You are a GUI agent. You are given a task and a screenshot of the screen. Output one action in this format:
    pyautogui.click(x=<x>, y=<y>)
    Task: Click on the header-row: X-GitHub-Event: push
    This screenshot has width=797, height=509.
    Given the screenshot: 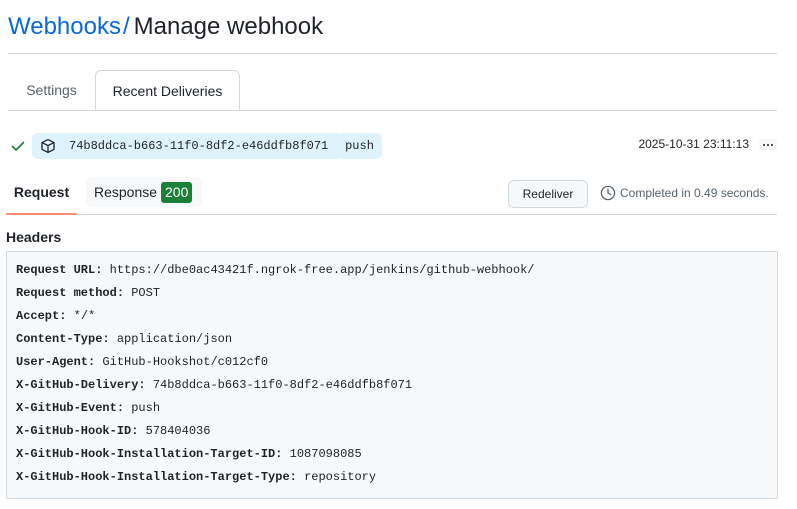 What is the action you would take?
    pyautogui.click(x=88, y=408)
    